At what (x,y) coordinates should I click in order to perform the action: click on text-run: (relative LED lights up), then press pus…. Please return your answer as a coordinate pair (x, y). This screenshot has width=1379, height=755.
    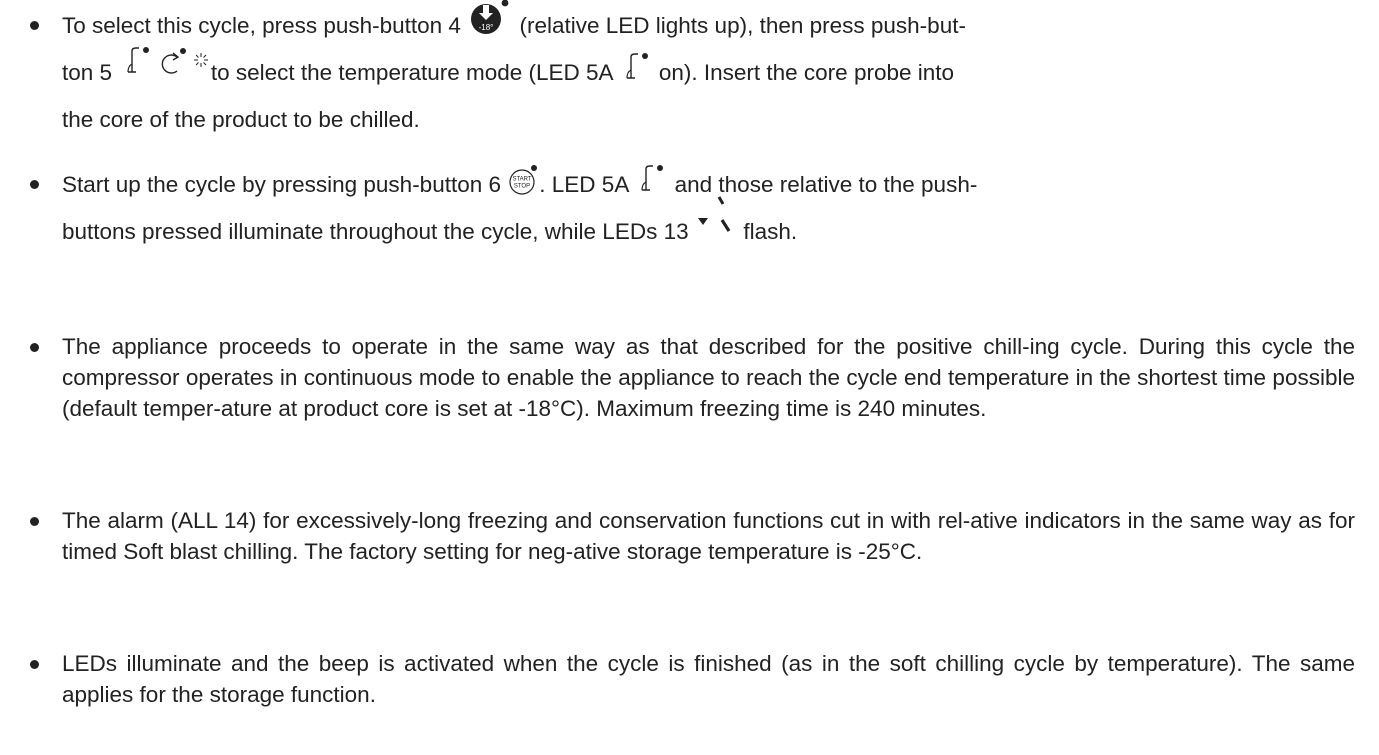
    Looking at the image, I should click on (742, 25).